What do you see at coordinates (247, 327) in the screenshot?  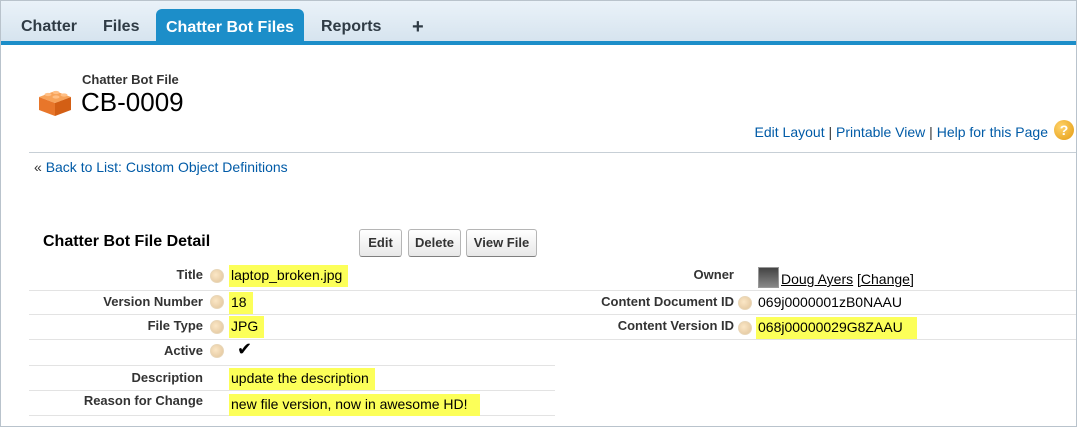 I see `file-type-value: JPG` at bounding box center [247, 327].